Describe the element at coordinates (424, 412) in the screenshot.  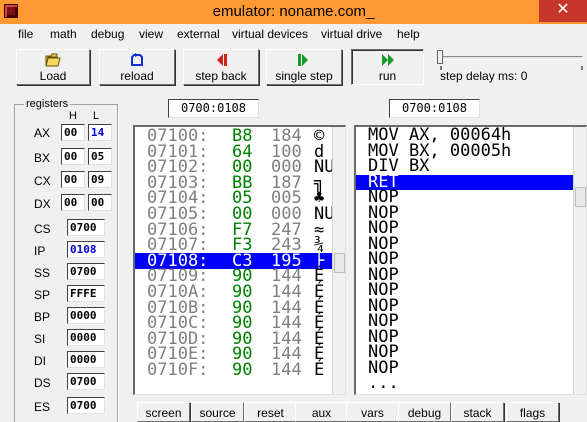
I see `debug-button: debug` at that location.